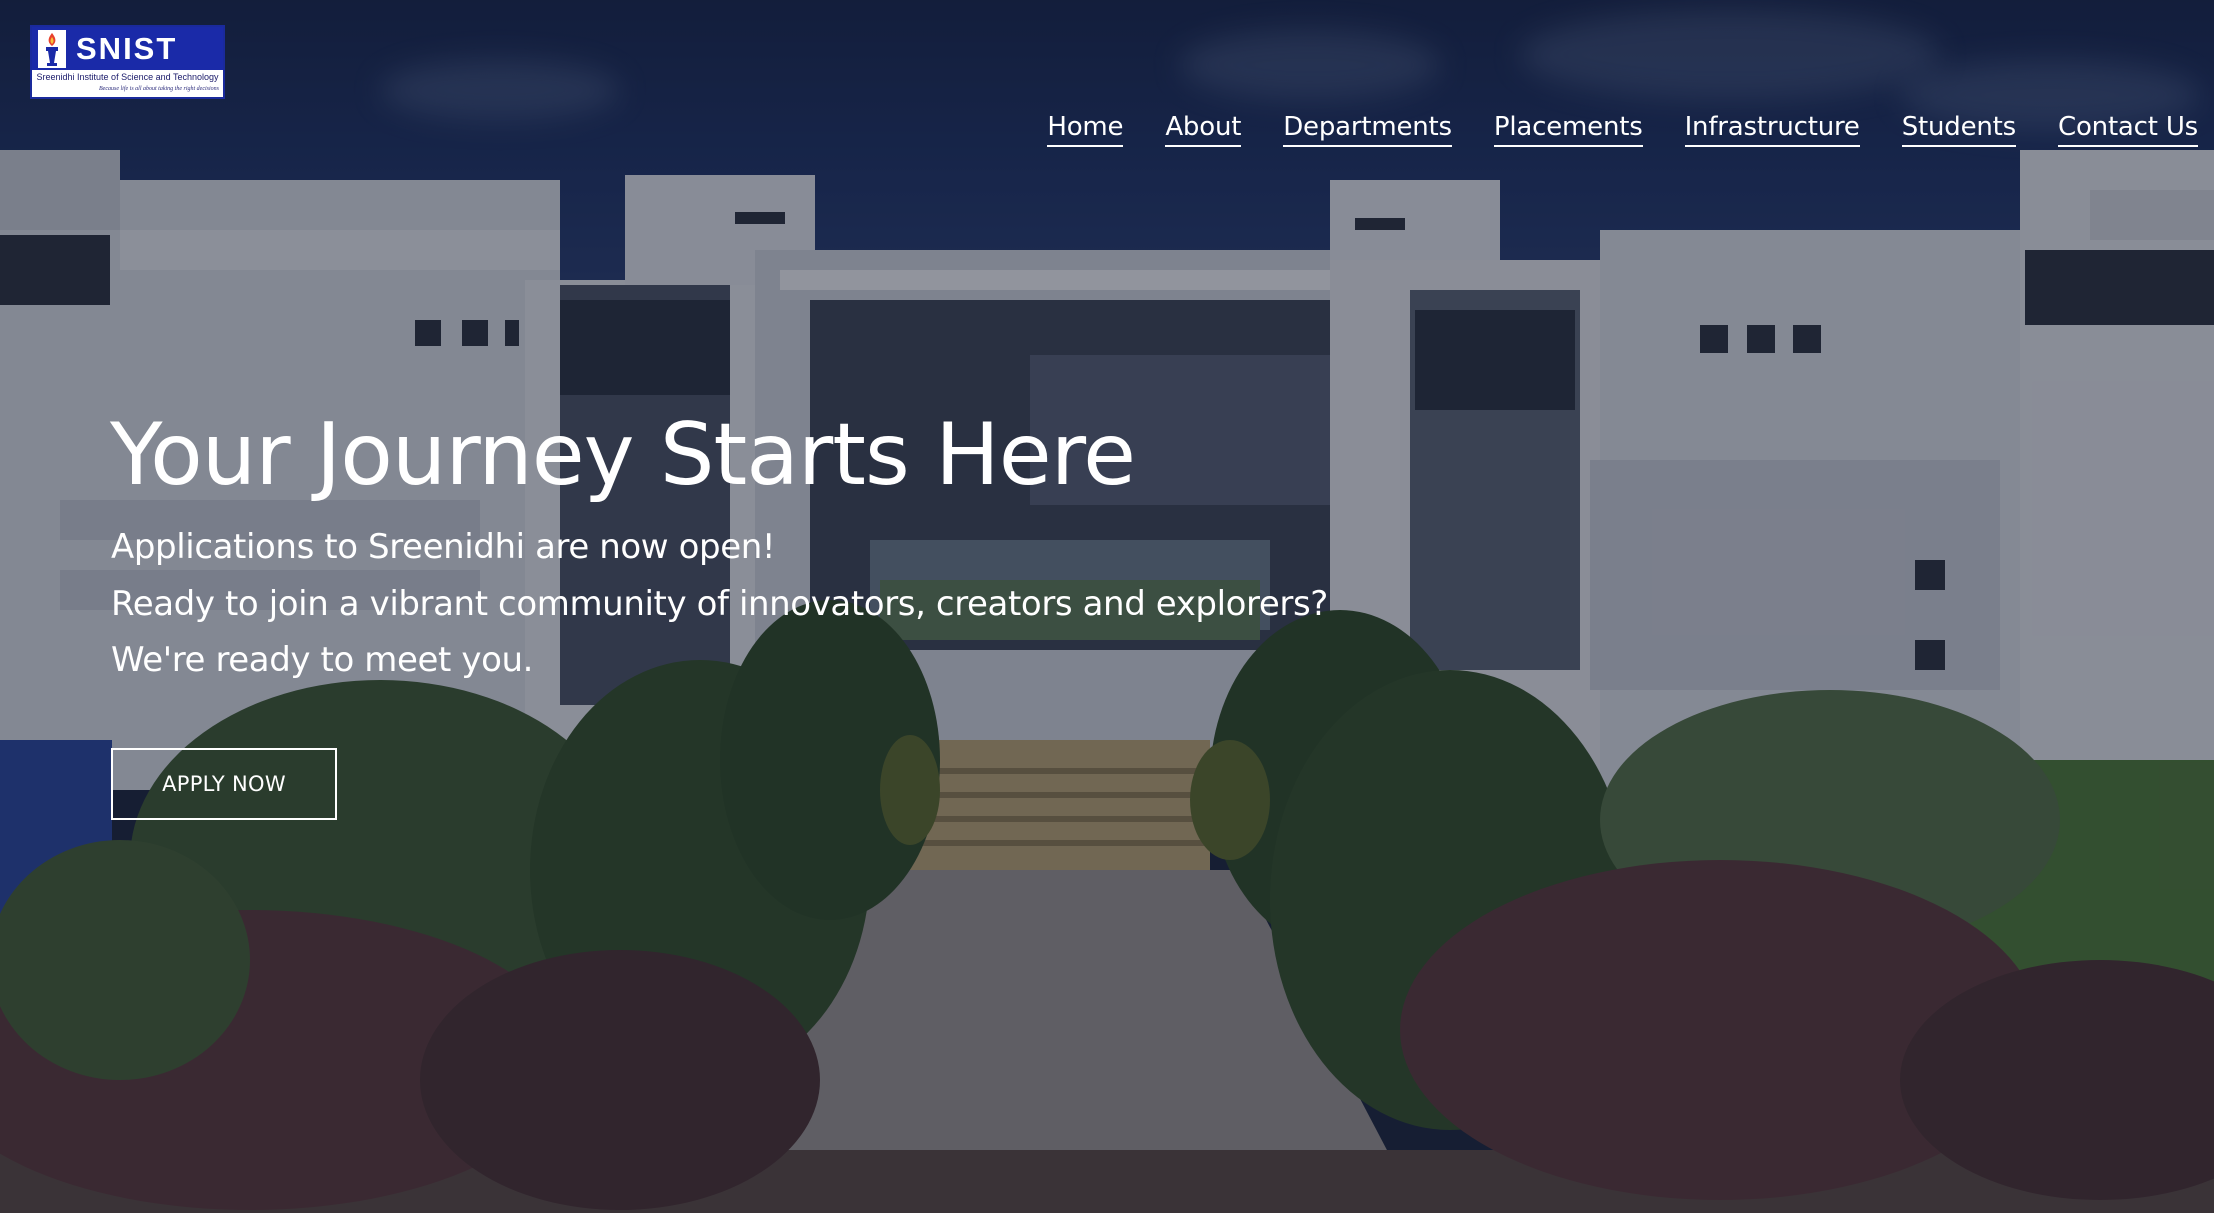 This screenshot has width=2214, height=1213. Describe the element at coordinates (1958, 129) in the screenshot. I see `nav-students: Students` at that location.